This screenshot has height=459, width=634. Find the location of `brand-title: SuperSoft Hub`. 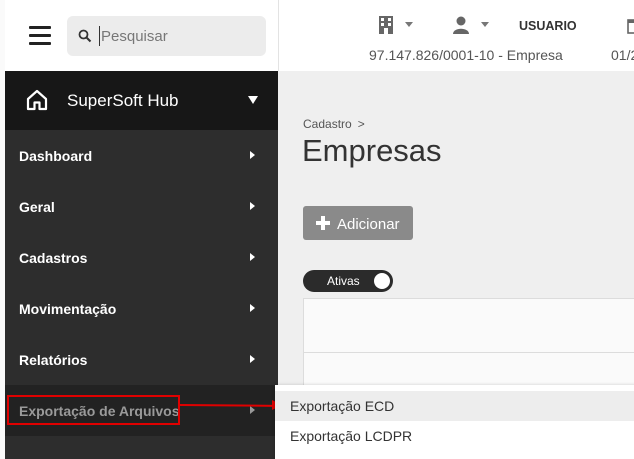

brand-title: SuperSoft Hub is located at coordinates (123, 100).